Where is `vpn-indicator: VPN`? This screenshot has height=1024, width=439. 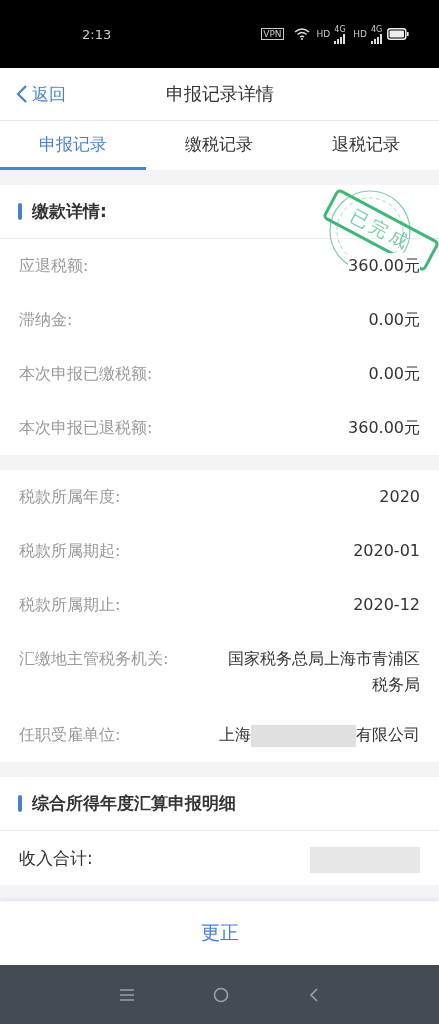
vpn-indicator: VPN is located at coordinates (272, 34).